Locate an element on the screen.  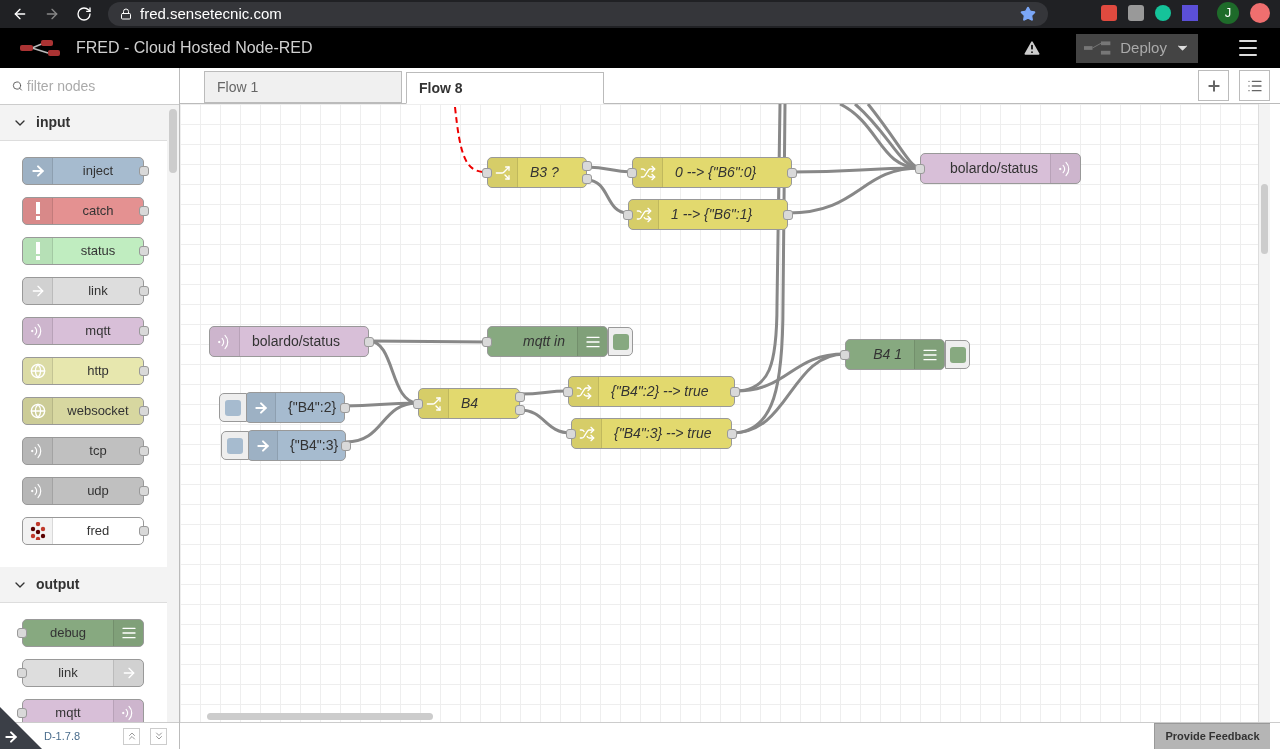
flow-node: B4 is located at coordinates (469, 403).